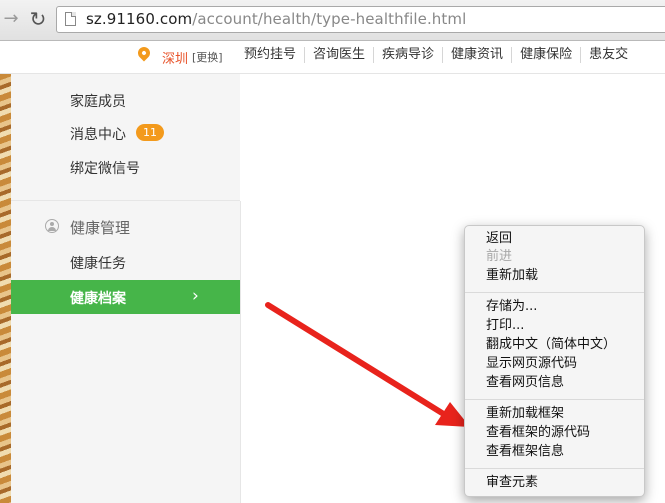 This screenshot has height=503, width=665. I want to click on menu-item-frame-source: 查看框架的源代码, so click(538, 433).